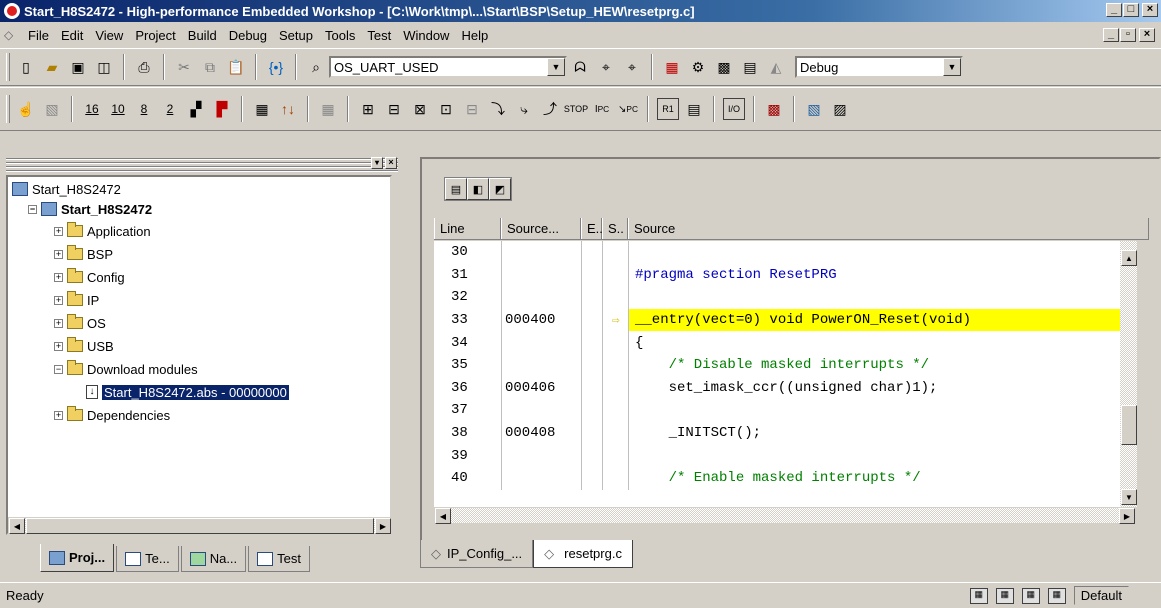 The width and height of the screenshot is (1161, 608). What do you see at coordinates (500, 189) in the screenshot?
I see `disassembly-mode-icon: ◩` at bounding box center [500, 189].